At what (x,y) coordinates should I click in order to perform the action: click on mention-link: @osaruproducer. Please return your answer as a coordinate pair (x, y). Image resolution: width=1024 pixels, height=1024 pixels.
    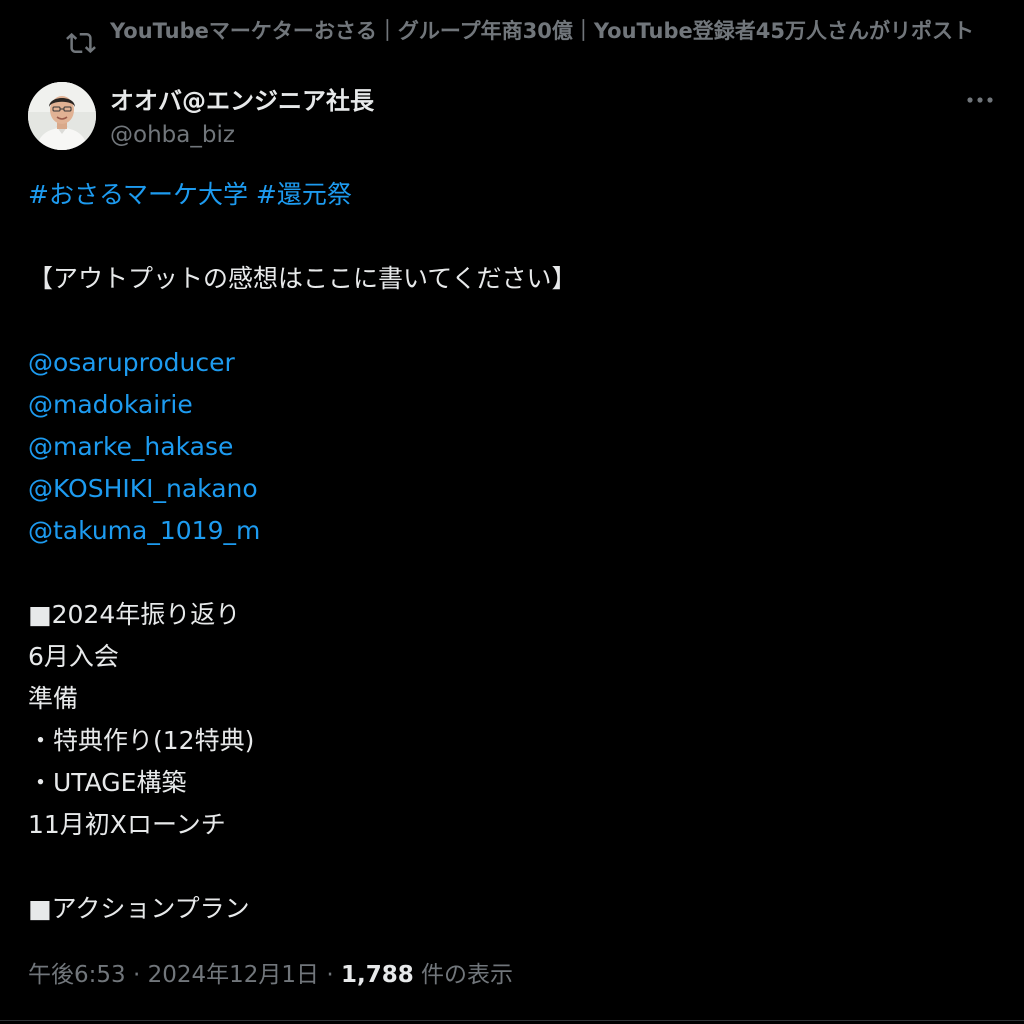
    Looking at the image, I should click on (131, 362).